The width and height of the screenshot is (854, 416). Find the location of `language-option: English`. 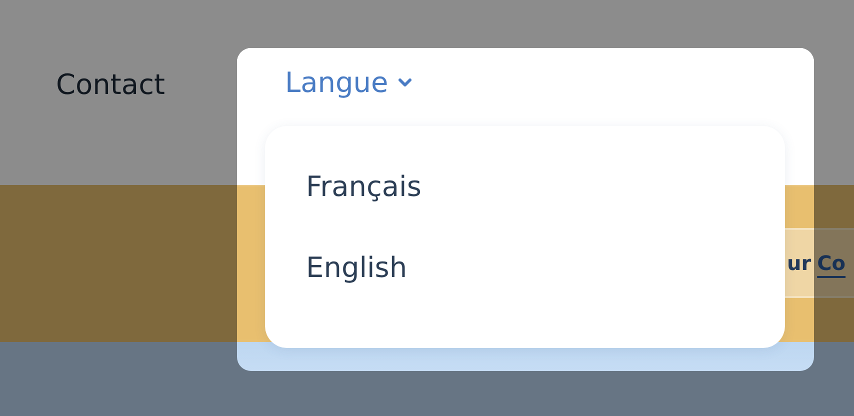

language-option: English is located at coordinates (357, 267).